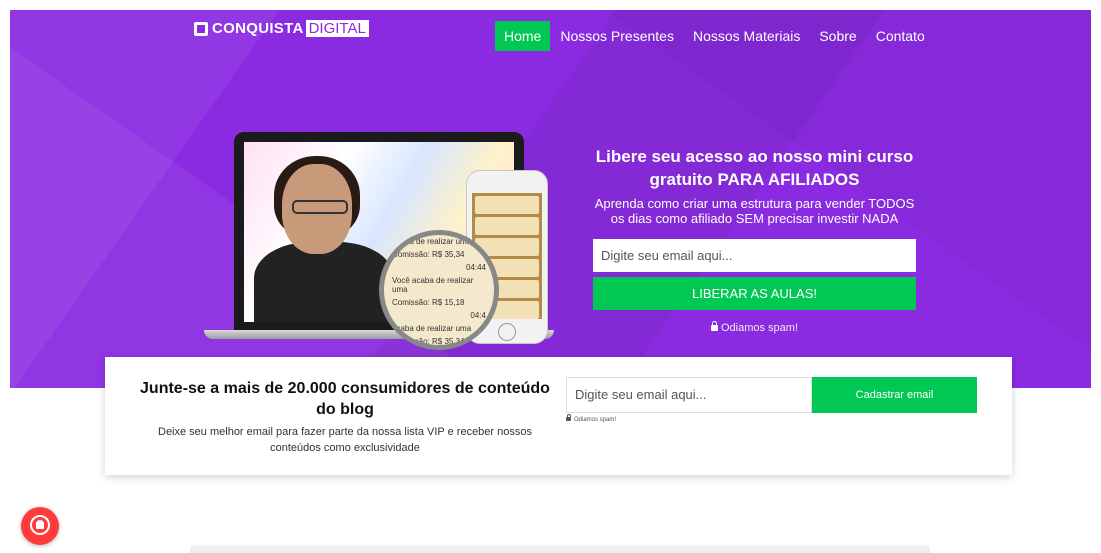 Image resolution: width=1101 pixels, height=553 pixels. What do you see at coordinates (617, 36) in the screenshot?
I see `nav-nossos-presentes: Nossos Presentes` at bounding box center [617, 36].